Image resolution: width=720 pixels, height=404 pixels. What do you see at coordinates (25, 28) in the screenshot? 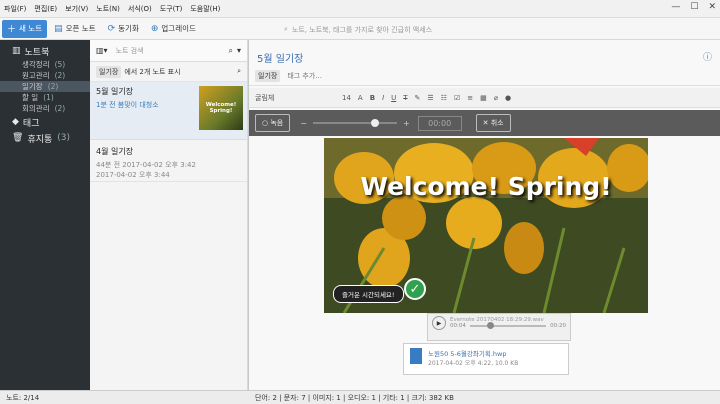
I see `new-note-button: ＋ 새 노트` at bounding box center [25, 28].